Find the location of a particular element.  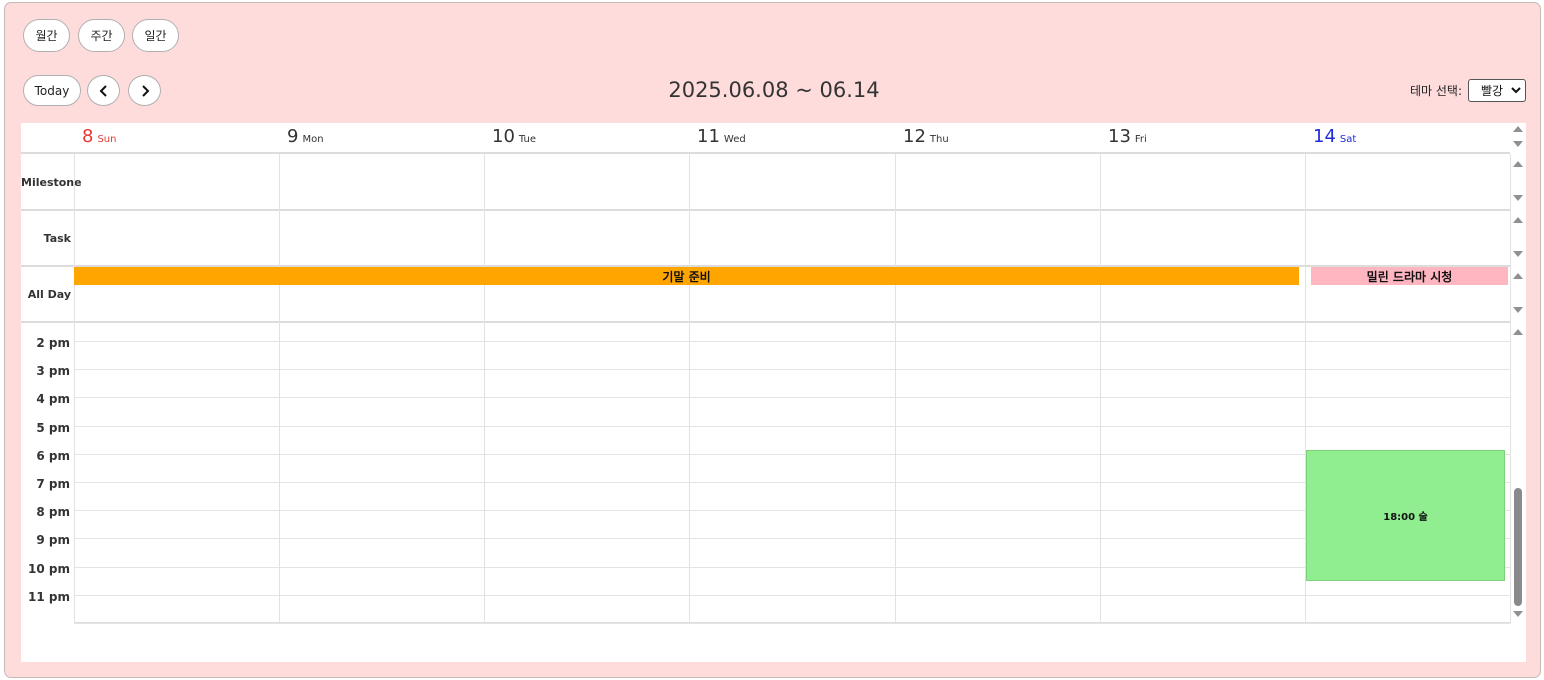

next-week-button is located at coordinates (144, 90).